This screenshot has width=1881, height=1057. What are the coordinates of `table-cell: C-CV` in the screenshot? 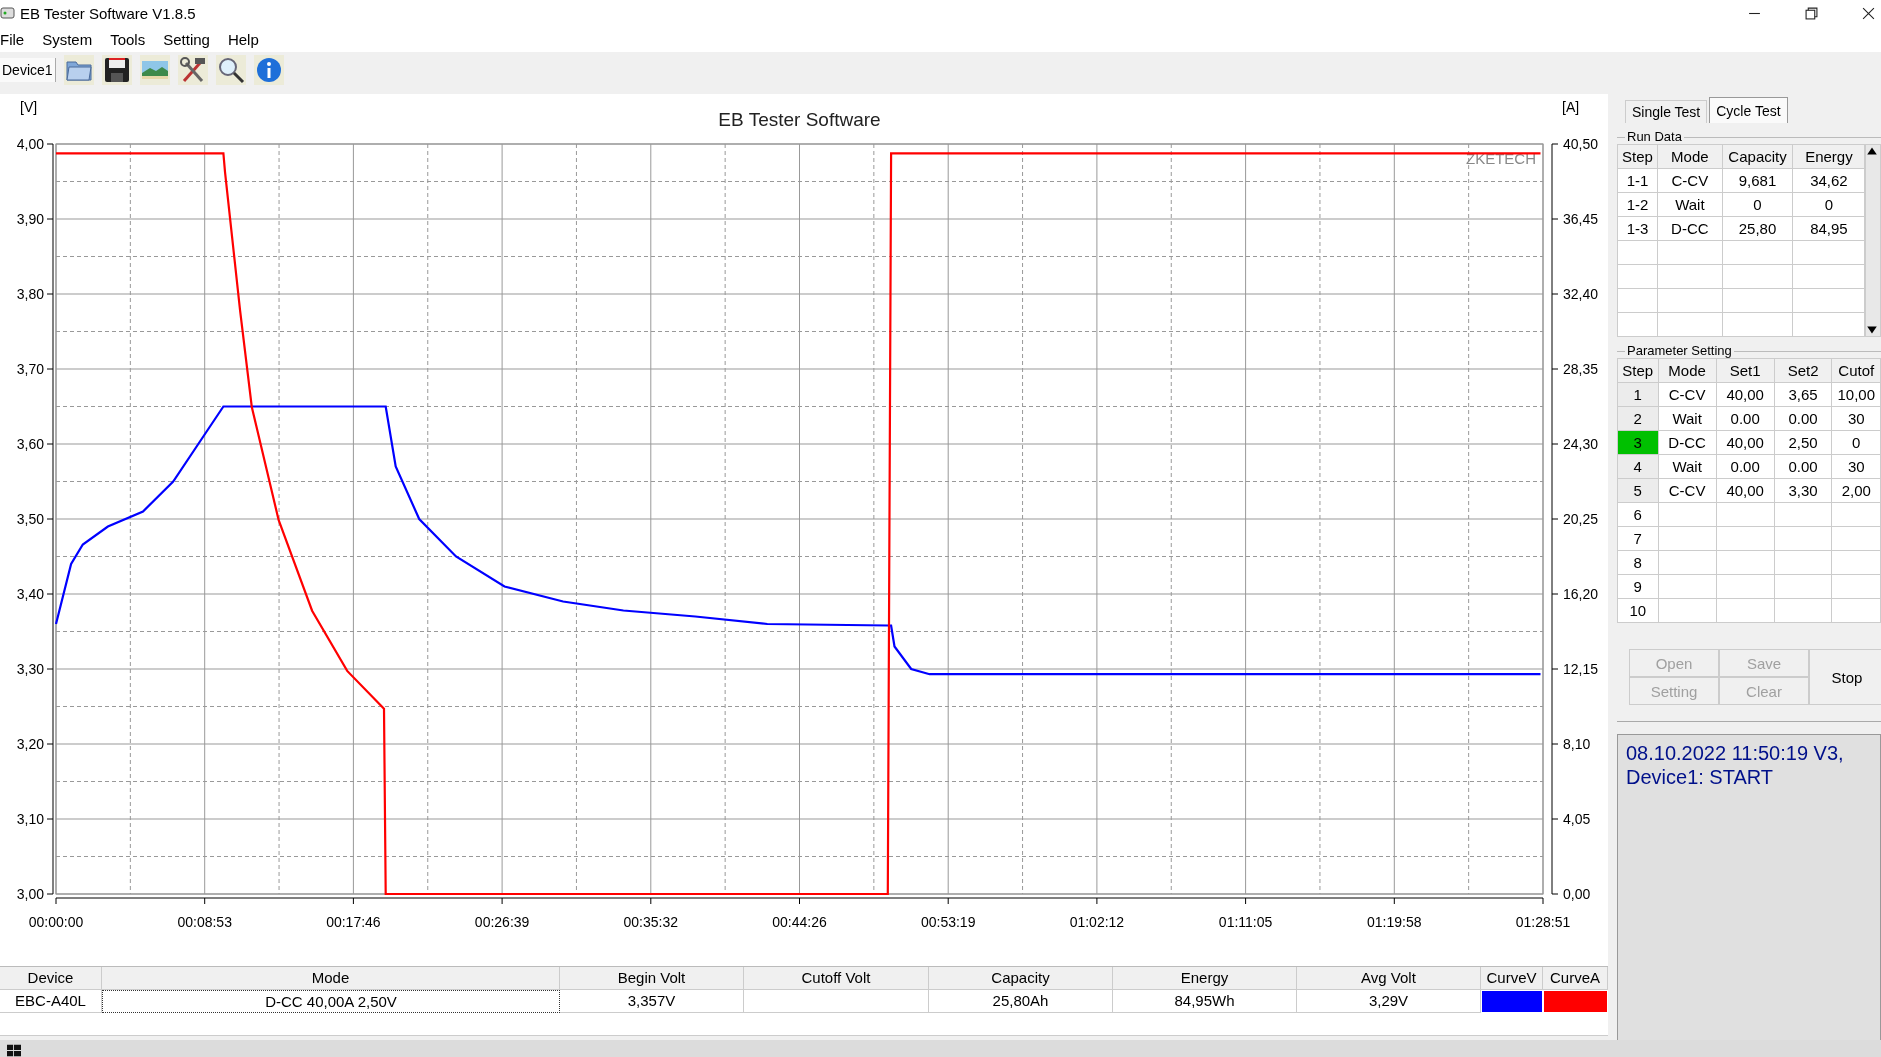 It's located at (1687, 490).